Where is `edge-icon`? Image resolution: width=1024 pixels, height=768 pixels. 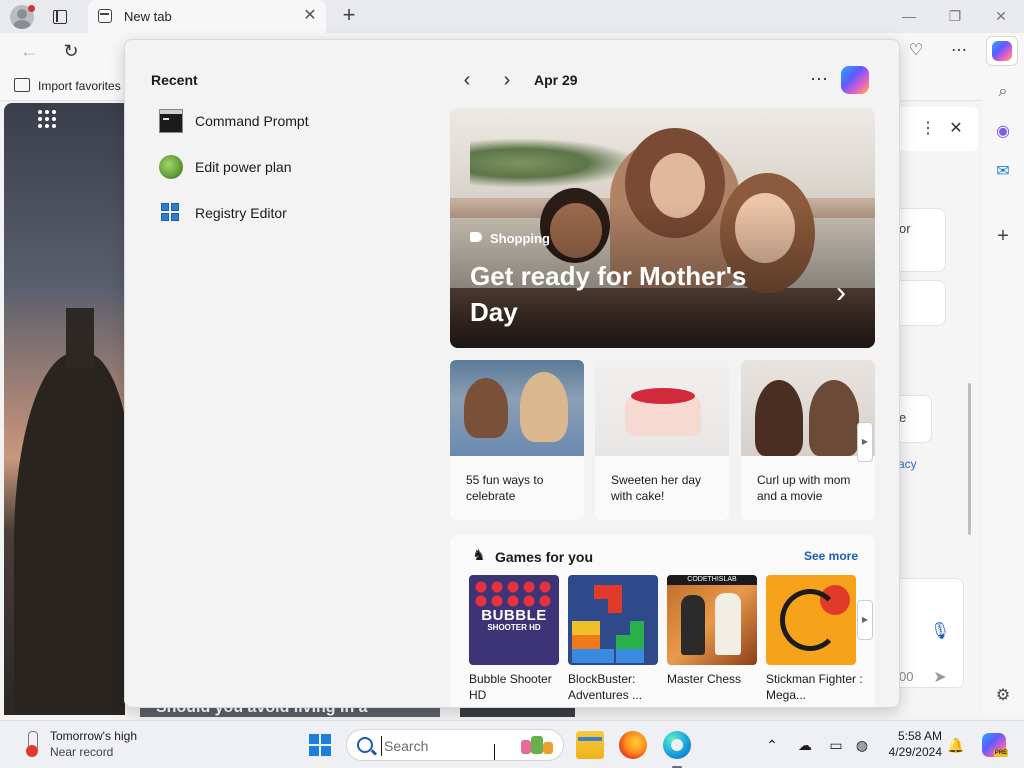
edge-icon is located at coordinates (677, 745).